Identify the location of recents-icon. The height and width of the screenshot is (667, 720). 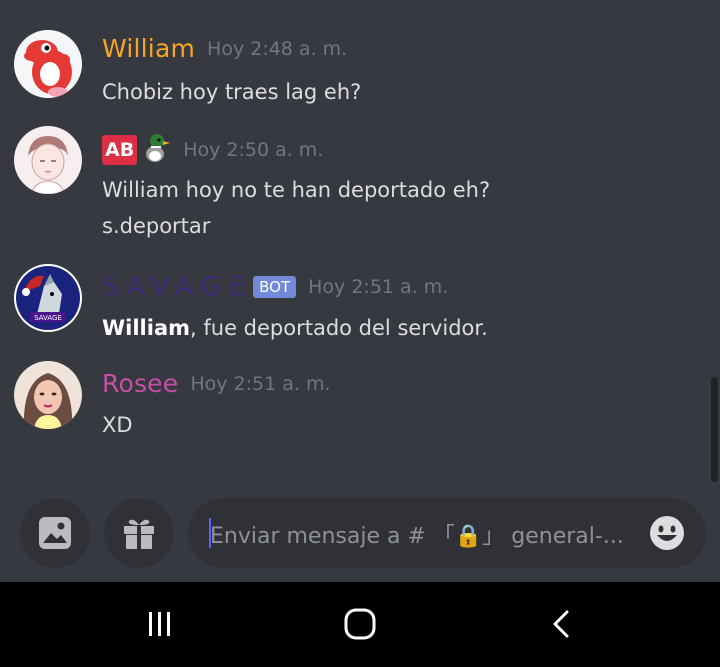
(159, 624).